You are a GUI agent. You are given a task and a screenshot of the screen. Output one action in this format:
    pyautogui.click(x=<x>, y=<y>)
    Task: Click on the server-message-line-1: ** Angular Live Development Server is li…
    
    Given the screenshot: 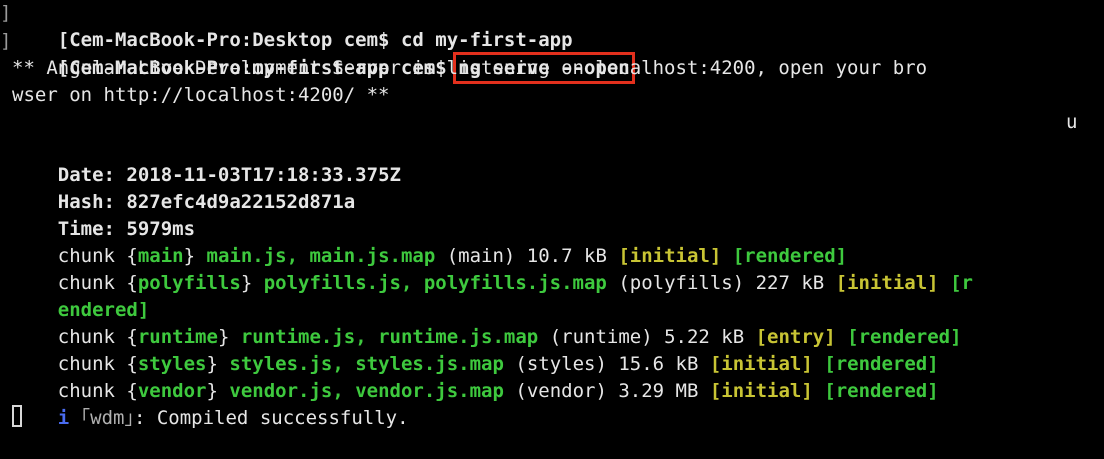 What is the action you would take?
    pyautogui.click(x=470, y=68)
    